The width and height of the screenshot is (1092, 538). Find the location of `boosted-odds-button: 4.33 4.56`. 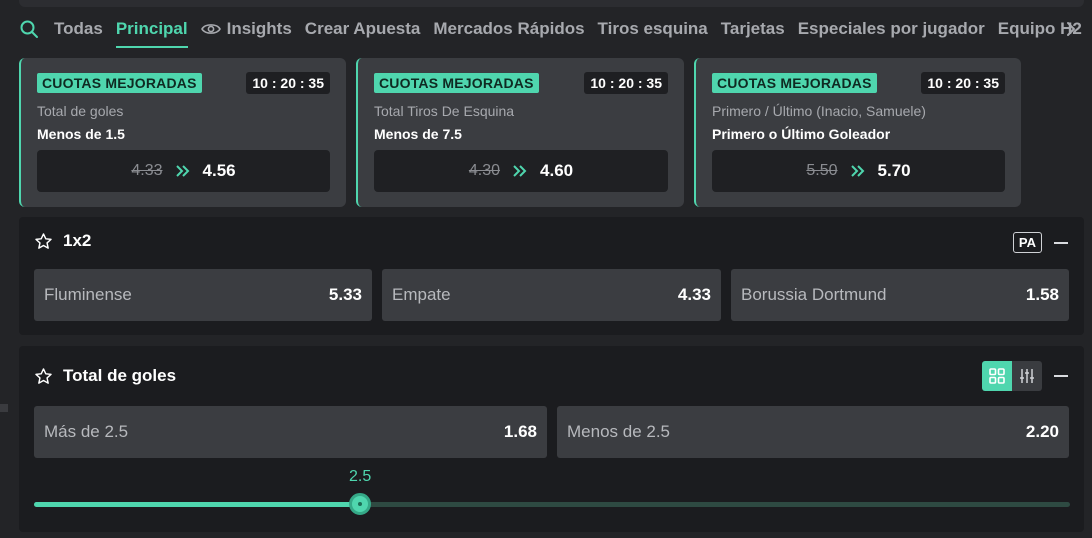

boosted-odds-button: 4.33 4.56 is located at coordinates (183, 171).